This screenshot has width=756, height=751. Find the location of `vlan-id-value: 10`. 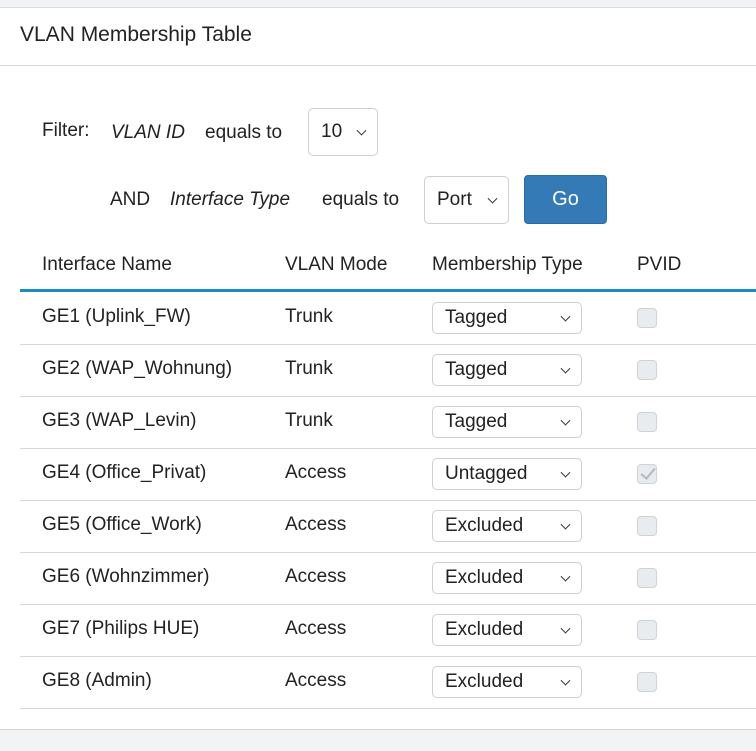

vlan-id-value: 10 is located at coordinates (332, 131).